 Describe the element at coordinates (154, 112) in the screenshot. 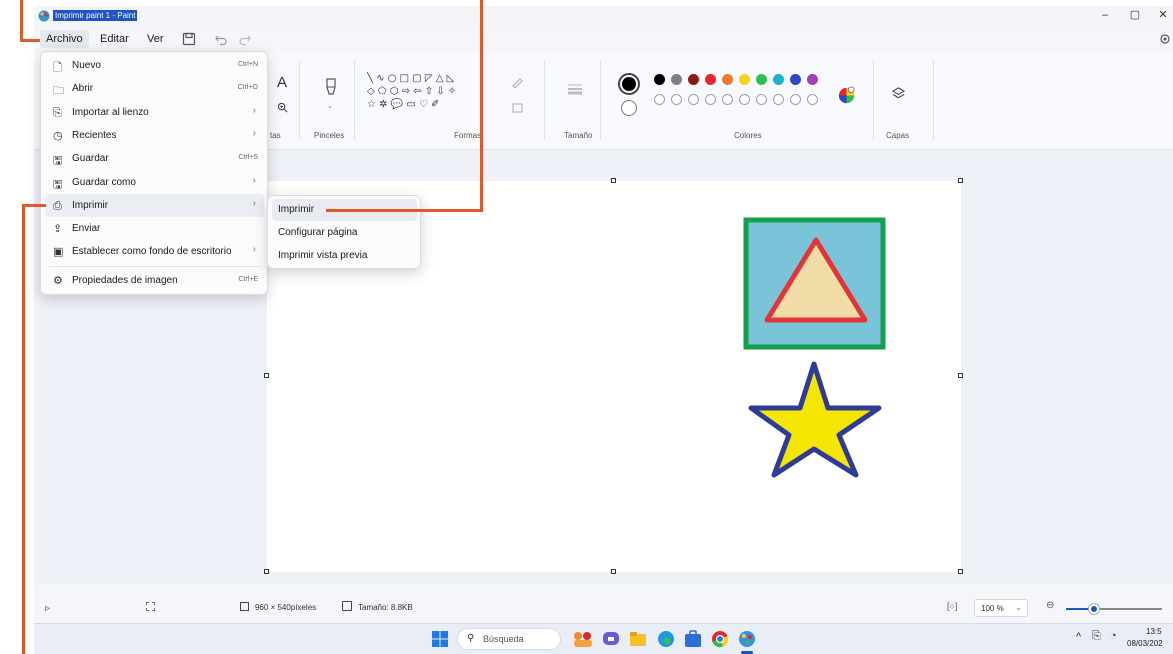

I see `file-menu-item: ⎘ Importar al lienzo ›` at that location.